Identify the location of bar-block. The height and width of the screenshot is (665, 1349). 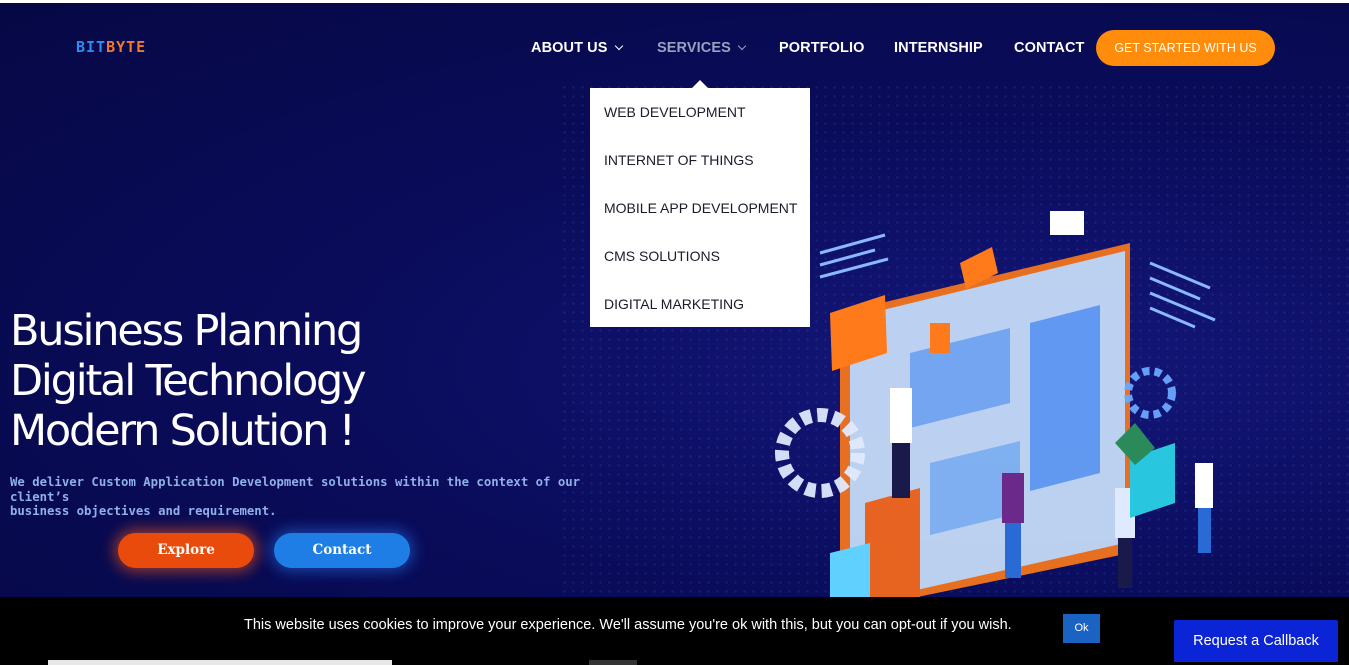
(892, 550).